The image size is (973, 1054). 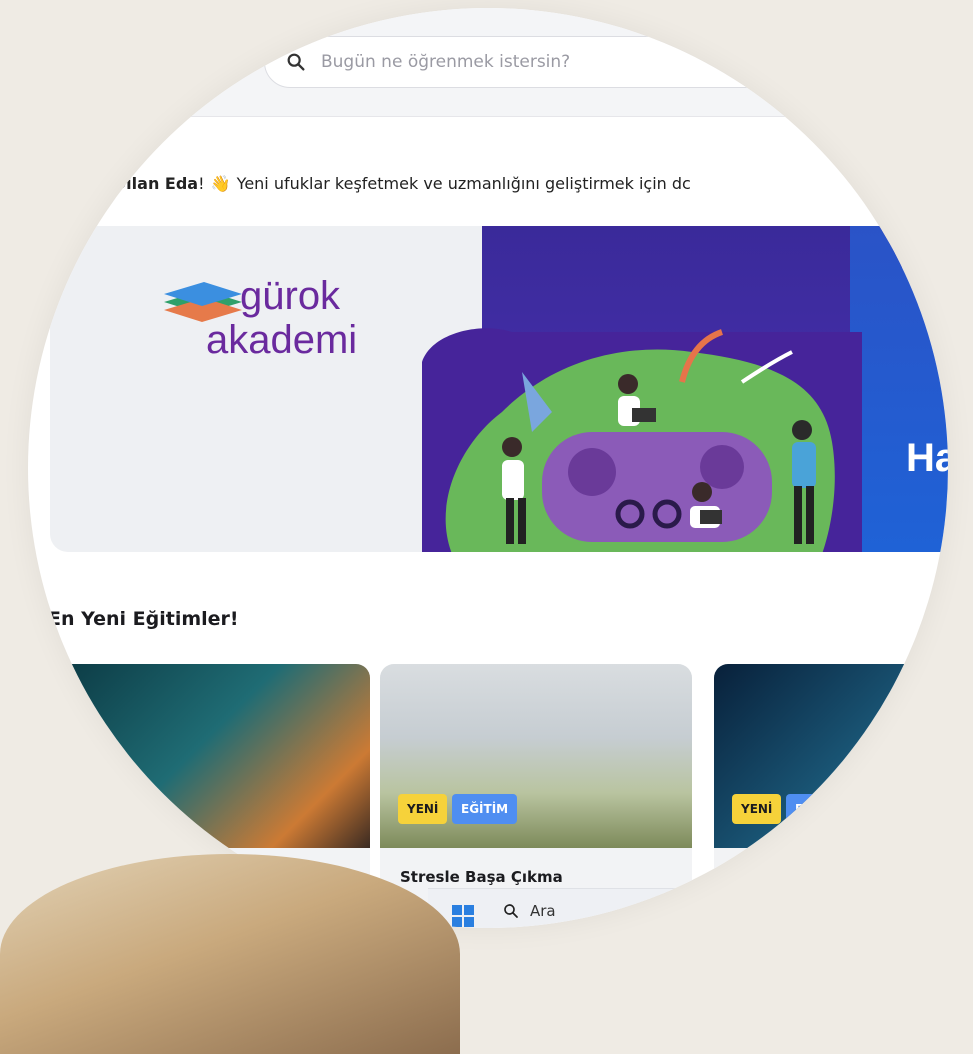 I want to click on user-name: Dilan Eda, so click(x=155, y=183).